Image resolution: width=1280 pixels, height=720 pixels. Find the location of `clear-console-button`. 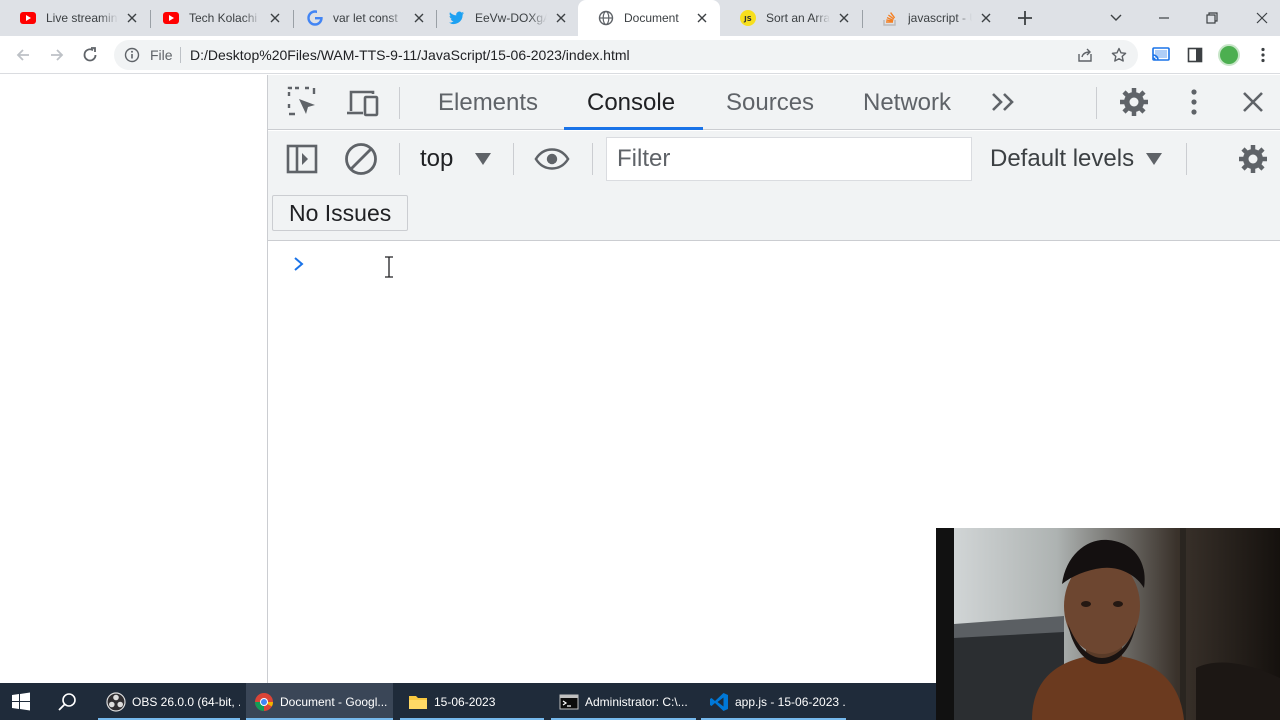

clear-console-button is located at coordinates (361, 159).